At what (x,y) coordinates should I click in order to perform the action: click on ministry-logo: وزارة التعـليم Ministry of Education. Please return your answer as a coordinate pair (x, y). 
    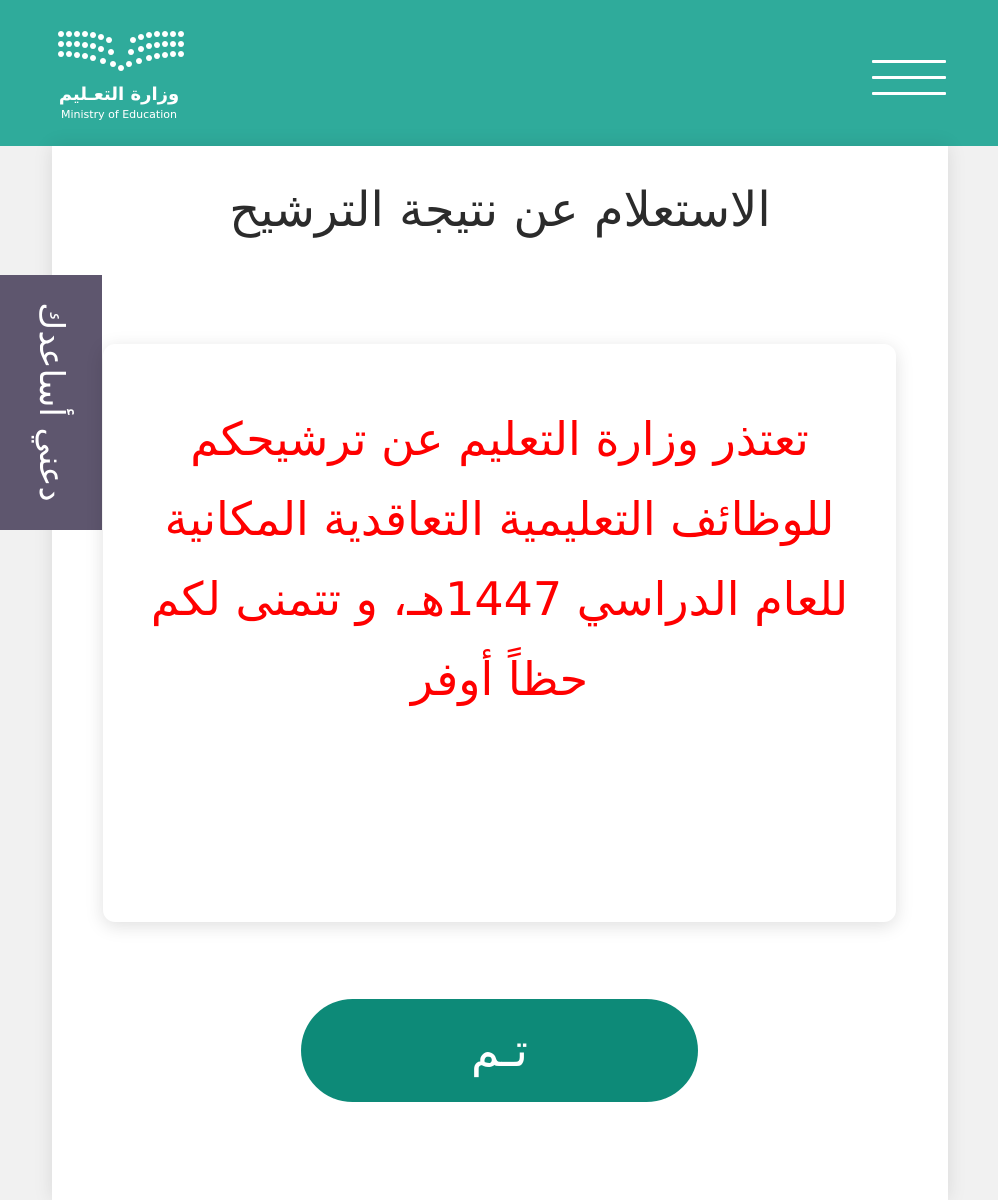
    Looking at the image, I should click on (120, 75).